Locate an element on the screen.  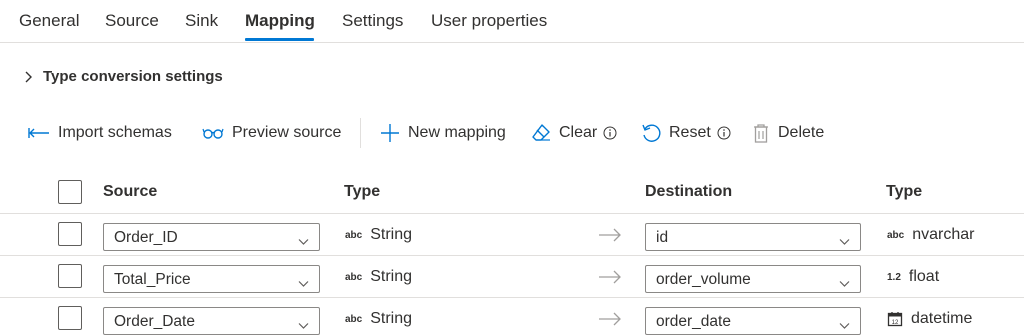
plus-icon is located at coordinates (390, 133).